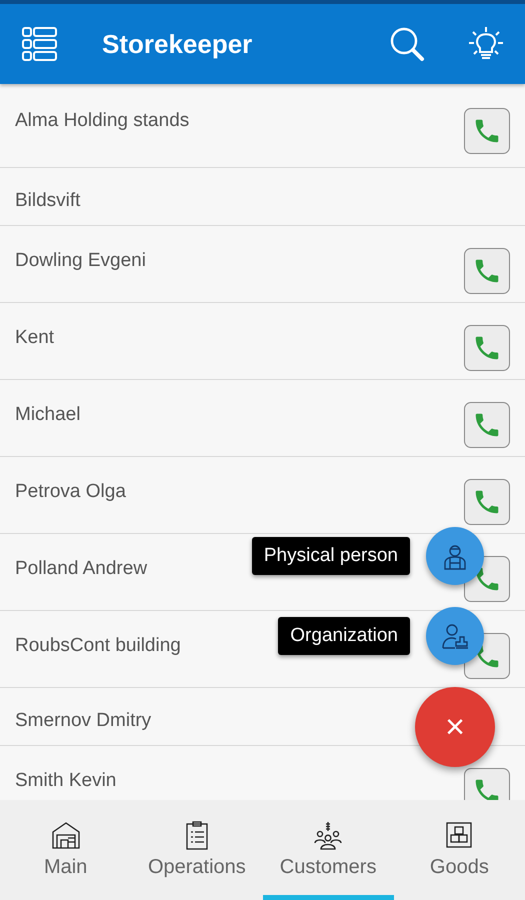  I want to click on customer-name: Alma Holding stands, so click(102, 121).